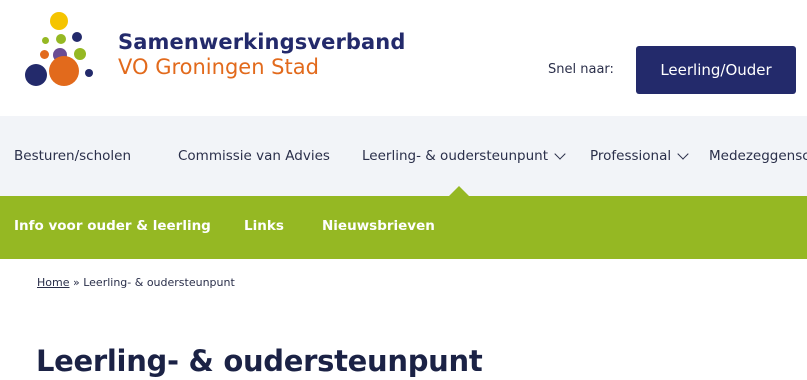  I want to click on nav-item-label: Leerling- & oudersteunpunt, so click(455, 156).